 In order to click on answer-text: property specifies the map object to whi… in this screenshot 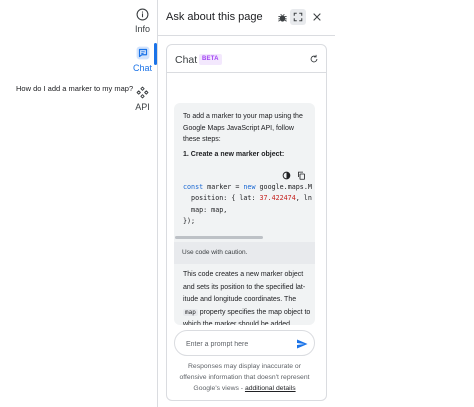, I will do `click(247, 317)`.